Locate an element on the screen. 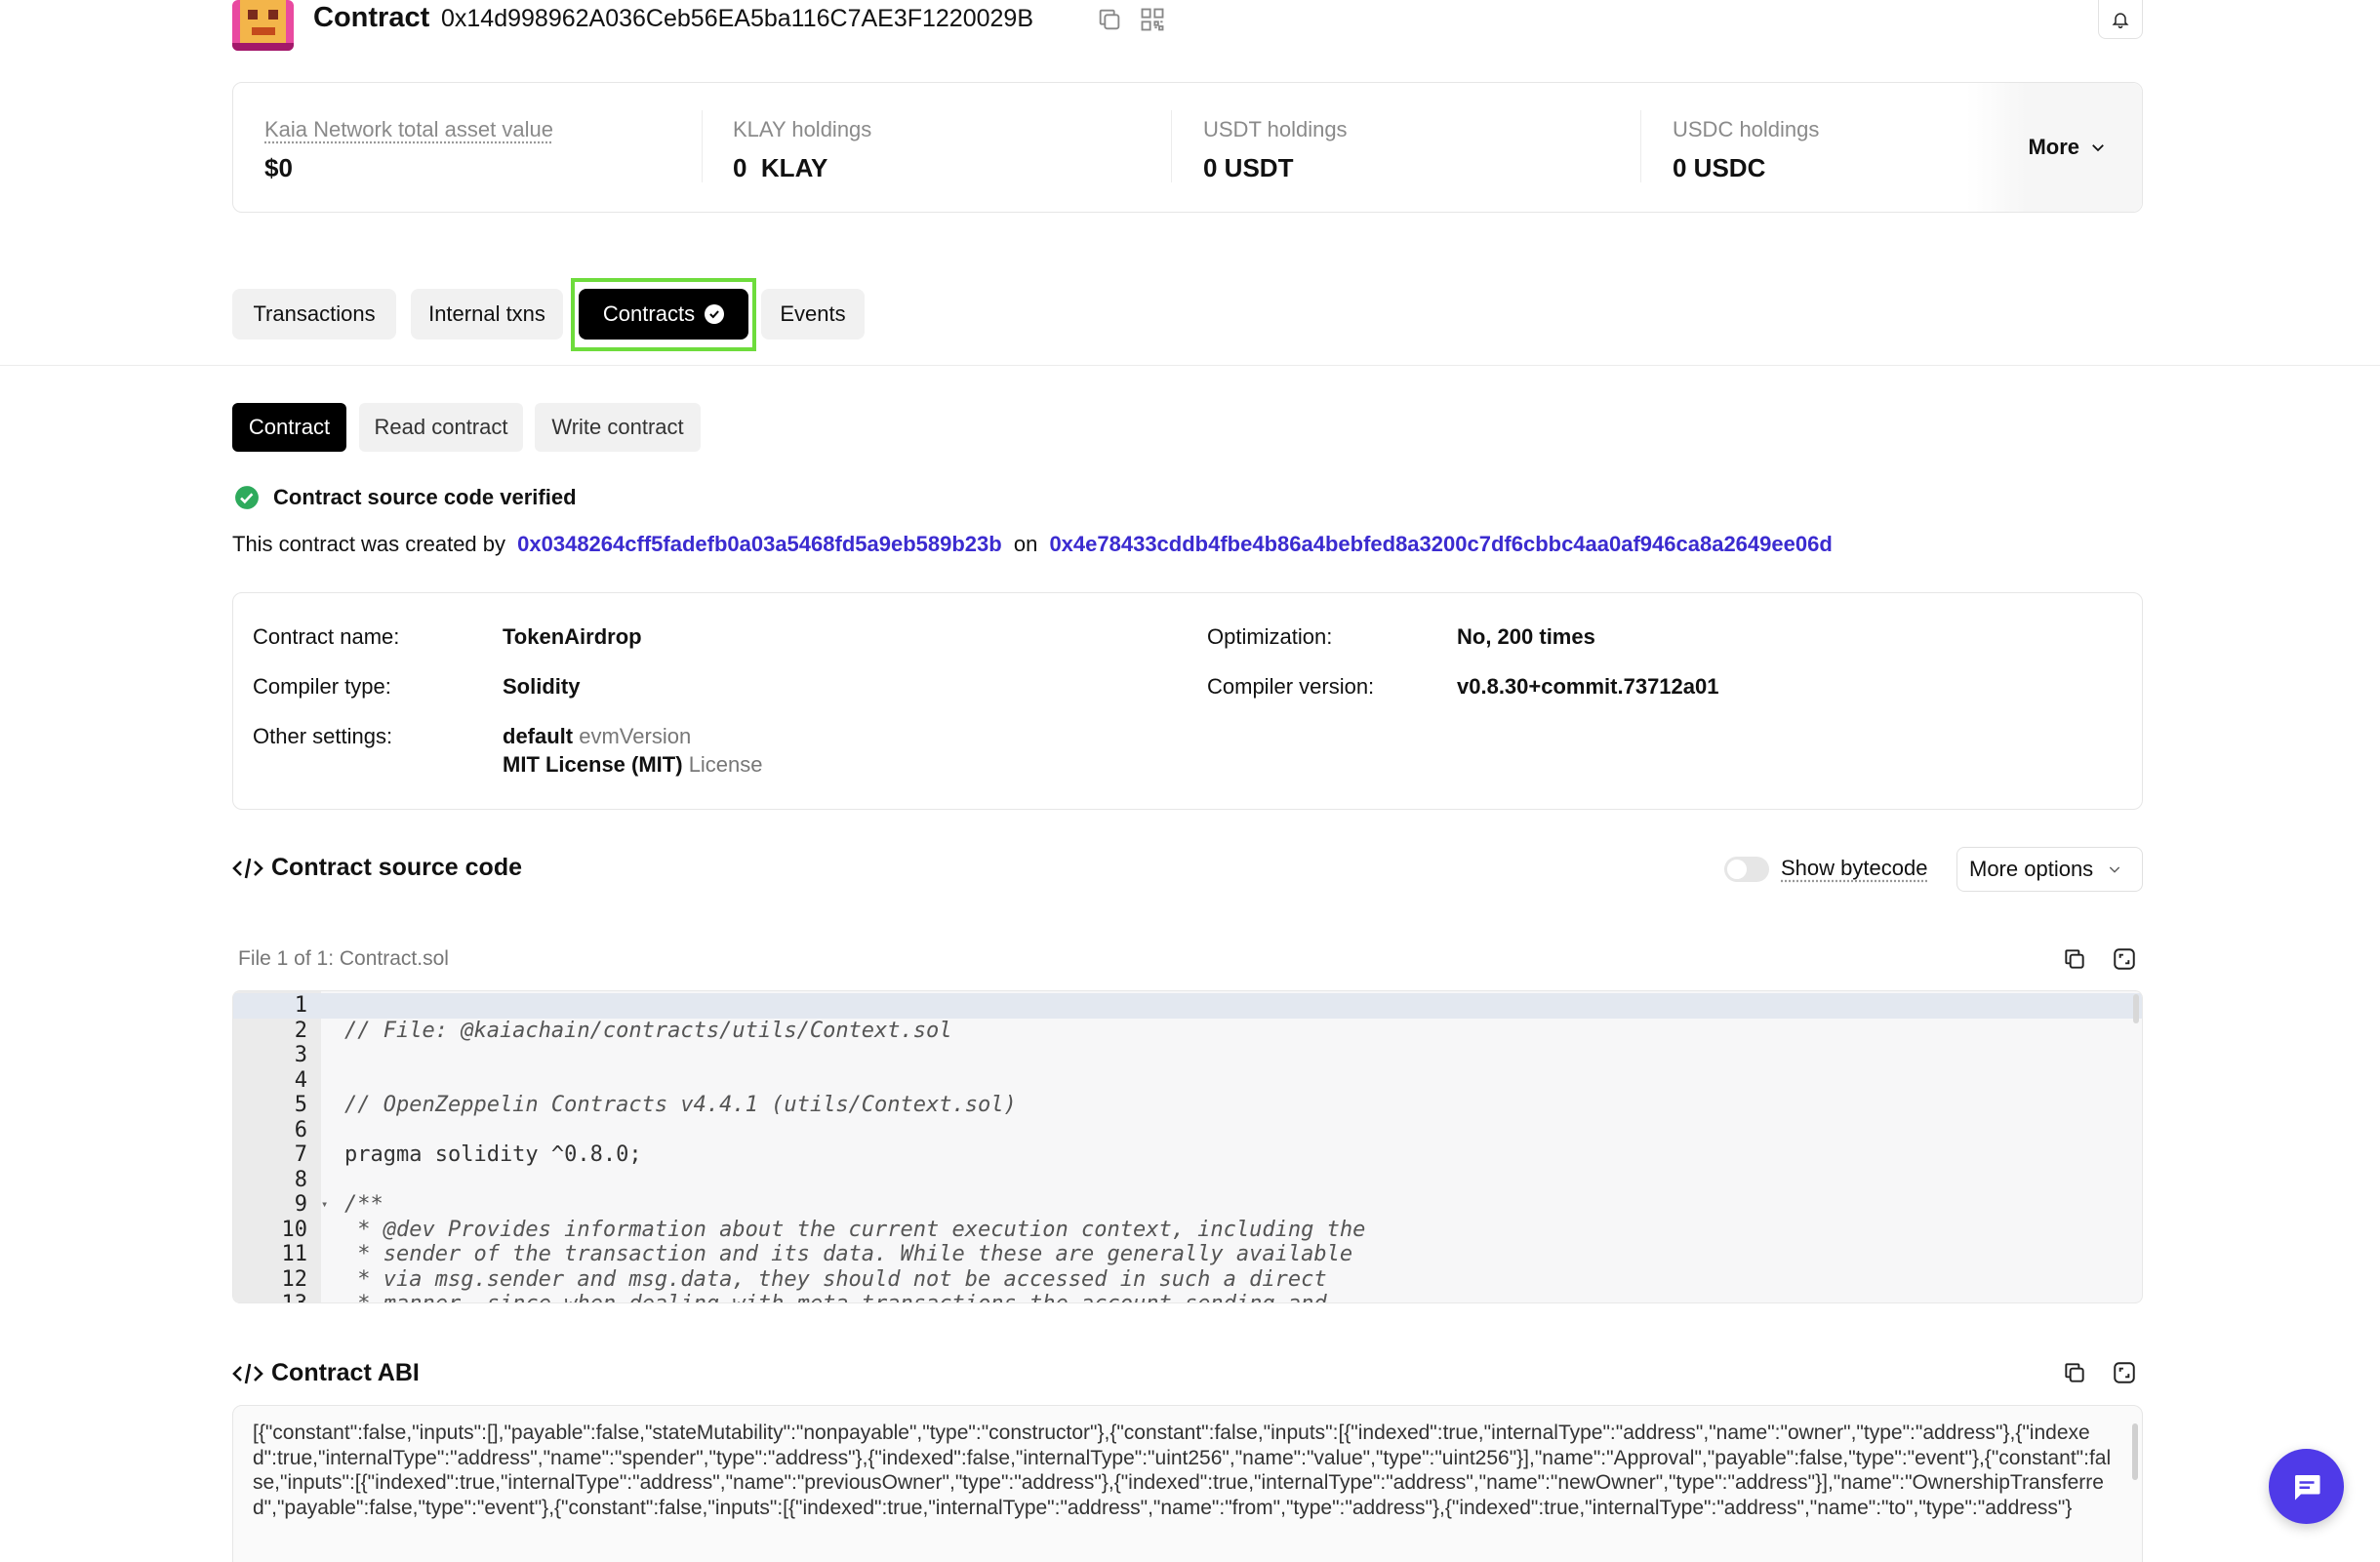 The height and width of the screenshot is (1562, 2380). more-options-select: More options is located at coordinates (2049, 869).